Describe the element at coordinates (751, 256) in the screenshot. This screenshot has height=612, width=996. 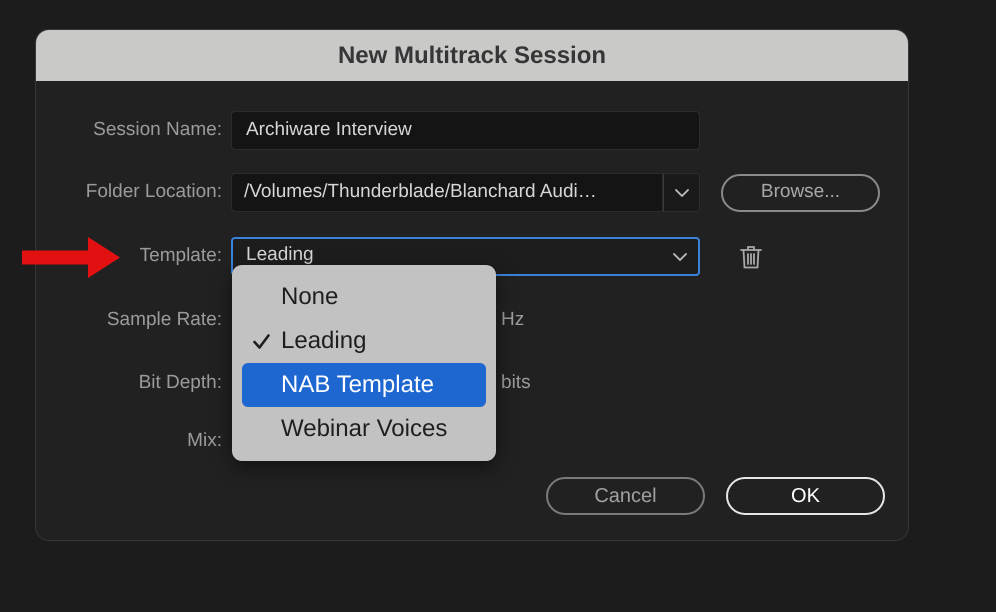
I see `trash-icon` at that location.